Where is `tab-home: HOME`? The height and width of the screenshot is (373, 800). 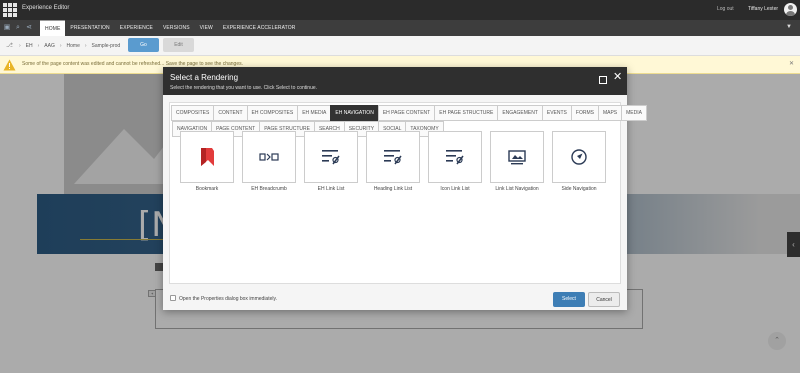
tab-home: HOME is located at coordinates (53, 28).